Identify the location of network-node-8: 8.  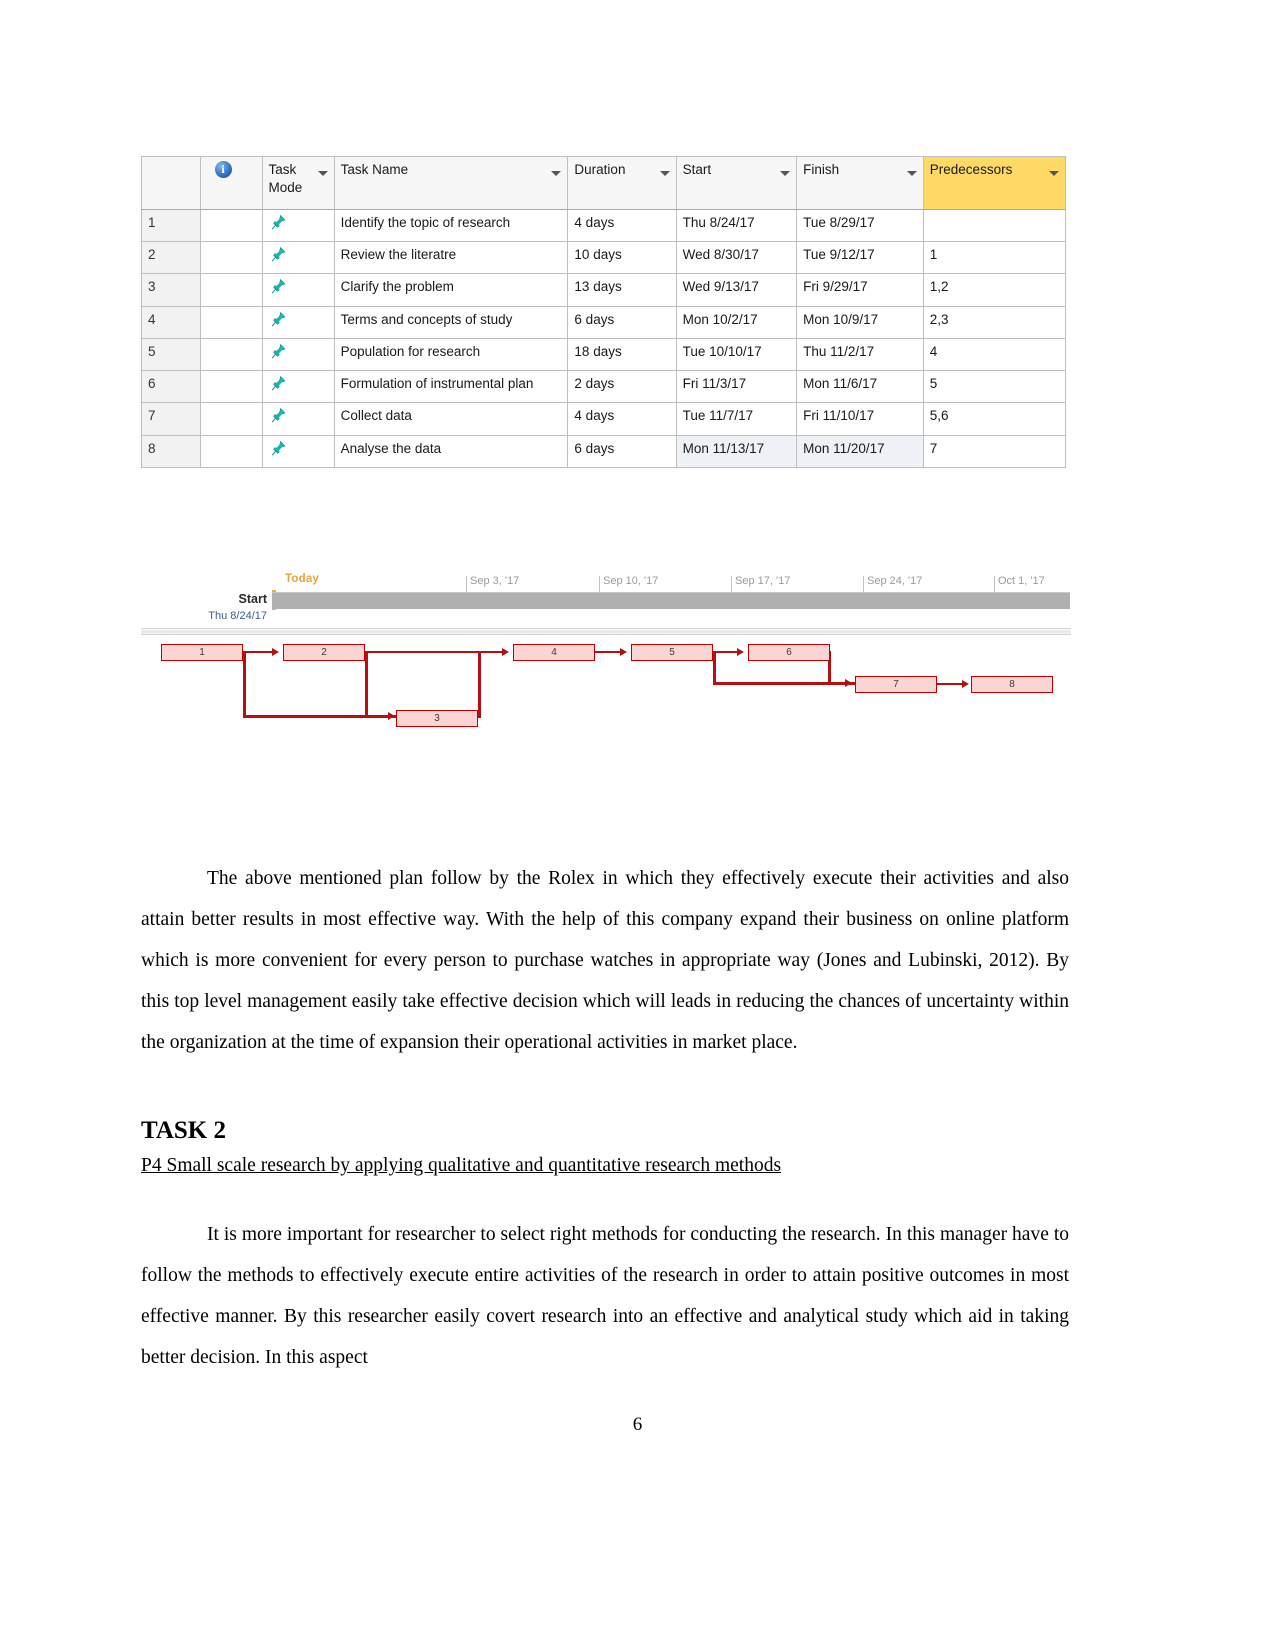
(1012, 684).